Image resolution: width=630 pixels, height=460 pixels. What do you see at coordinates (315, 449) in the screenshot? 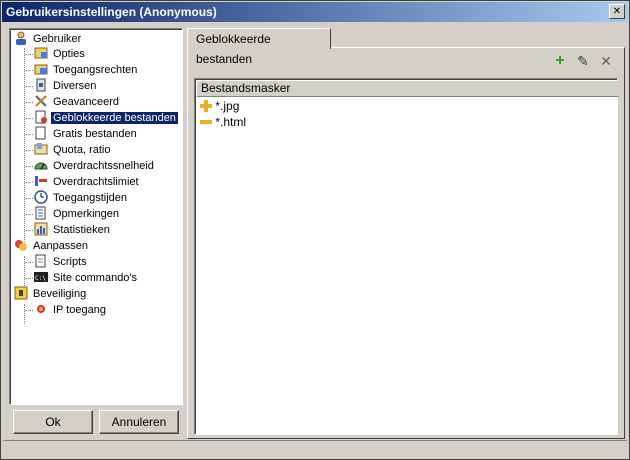
I see `status-bar` at bounding box center [315, 449].